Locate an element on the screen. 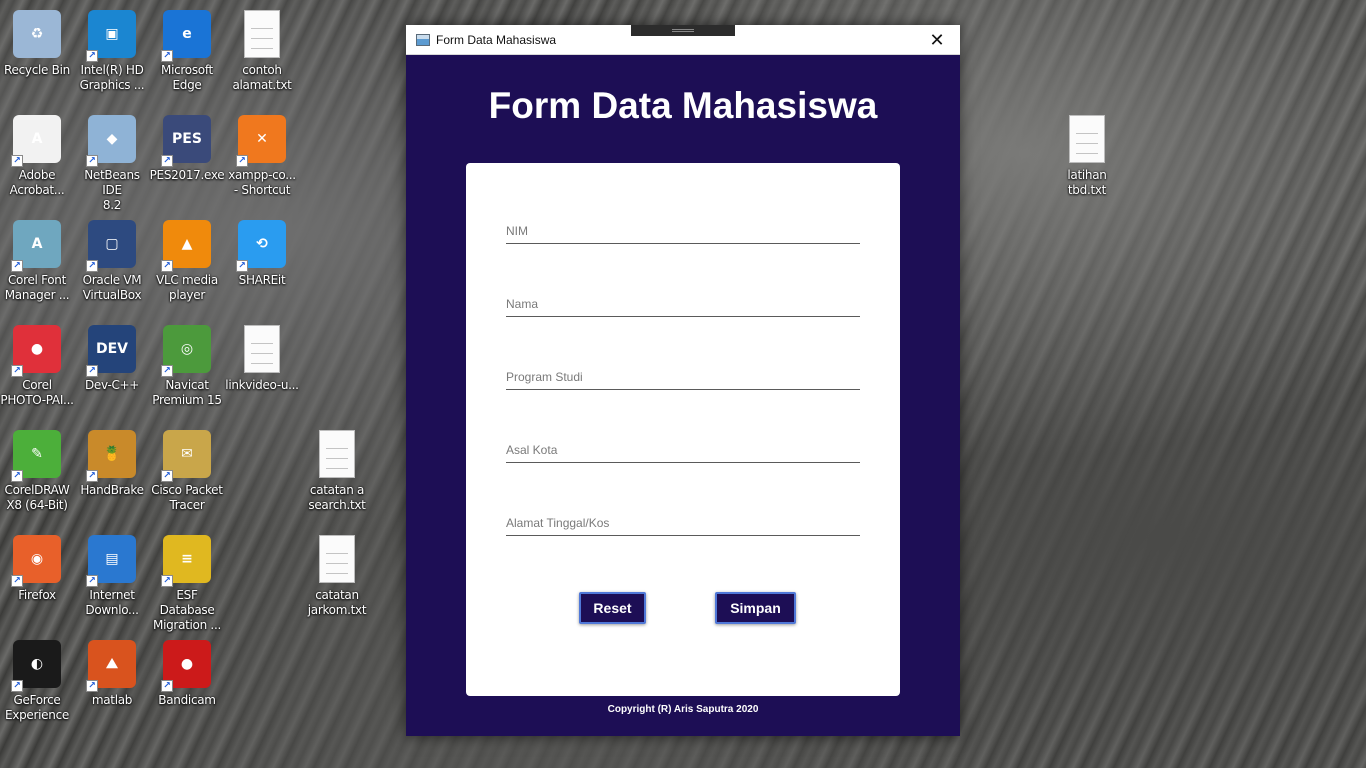  nim-field is located at coordinates (683, 232).